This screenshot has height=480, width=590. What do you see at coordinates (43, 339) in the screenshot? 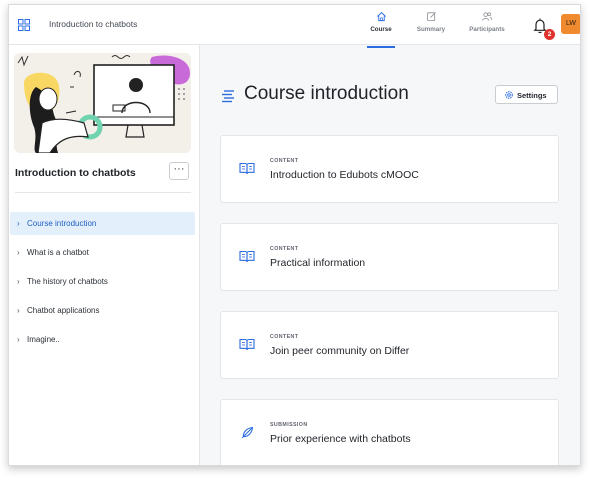
I see `sidebar-item-label: Imagine..` at bounding box center [43, 339].